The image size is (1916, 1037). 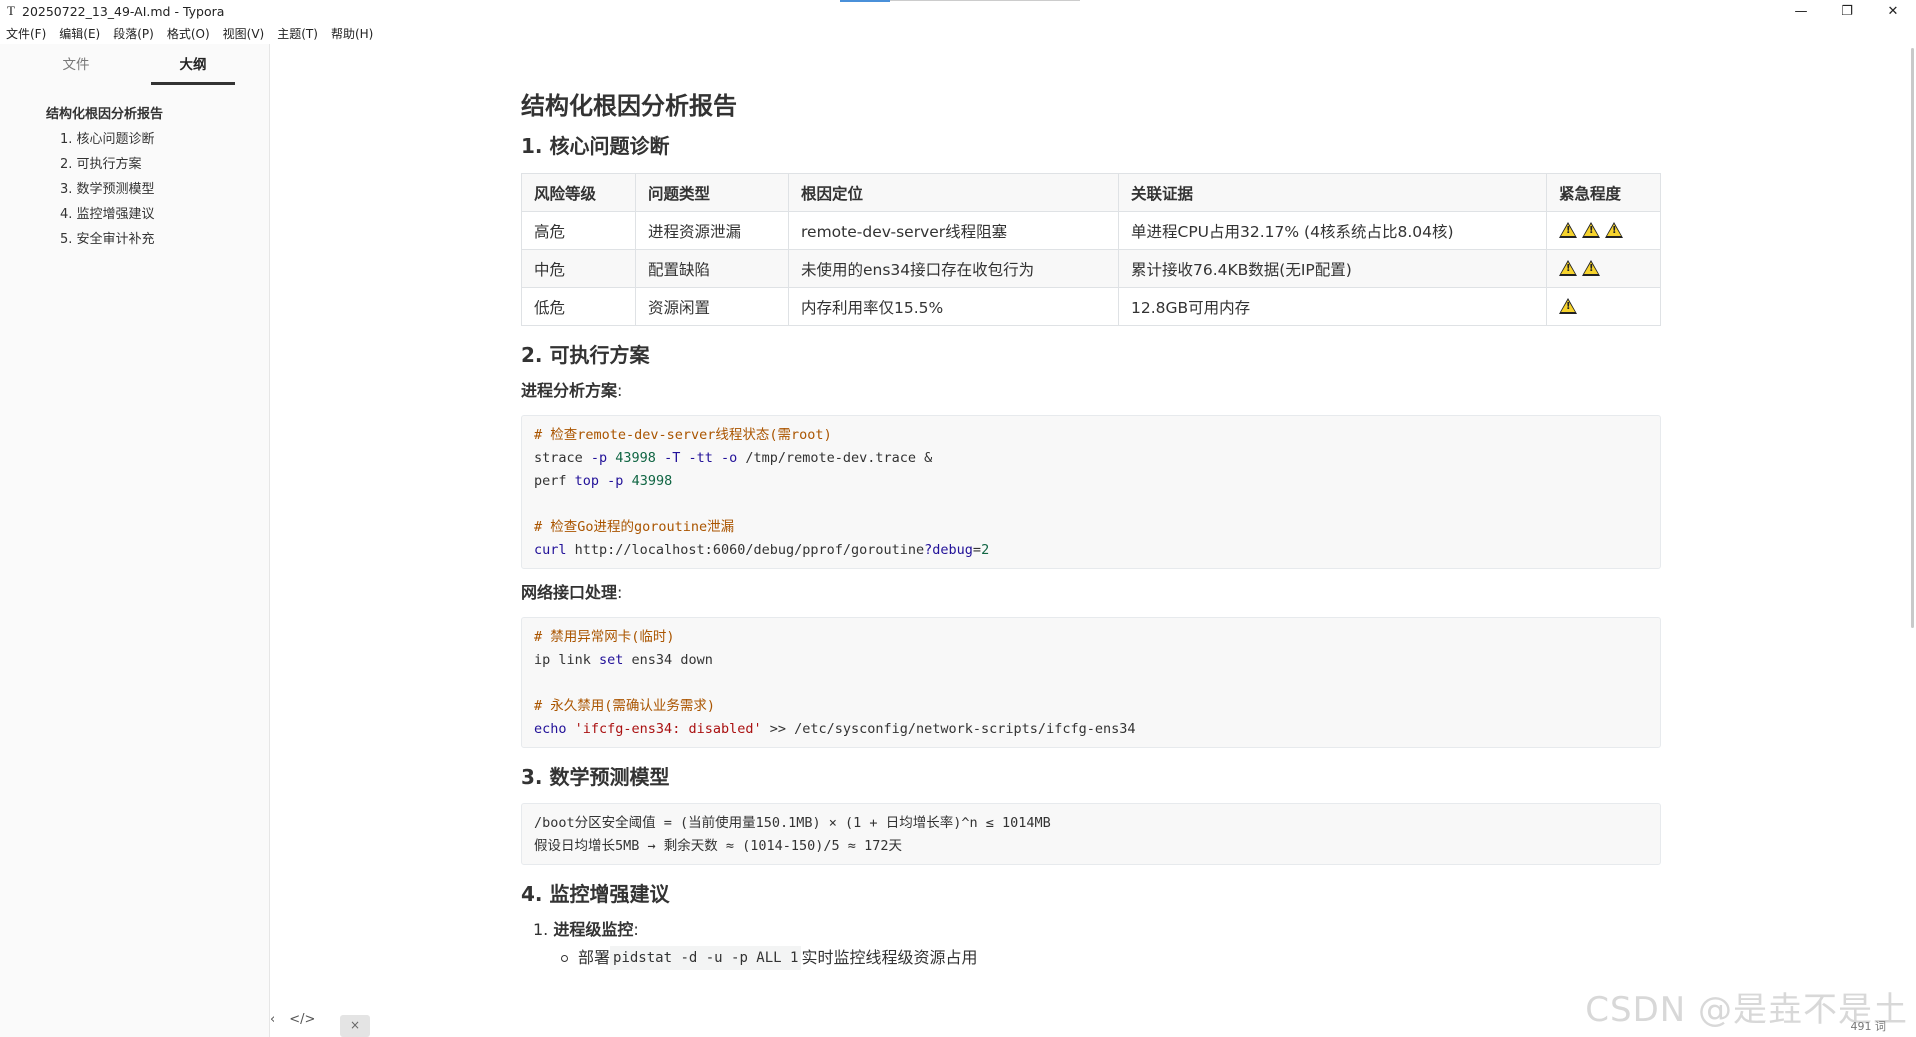 I want to click on sidebar-close-button: ×, so click(x=355, y=1026).